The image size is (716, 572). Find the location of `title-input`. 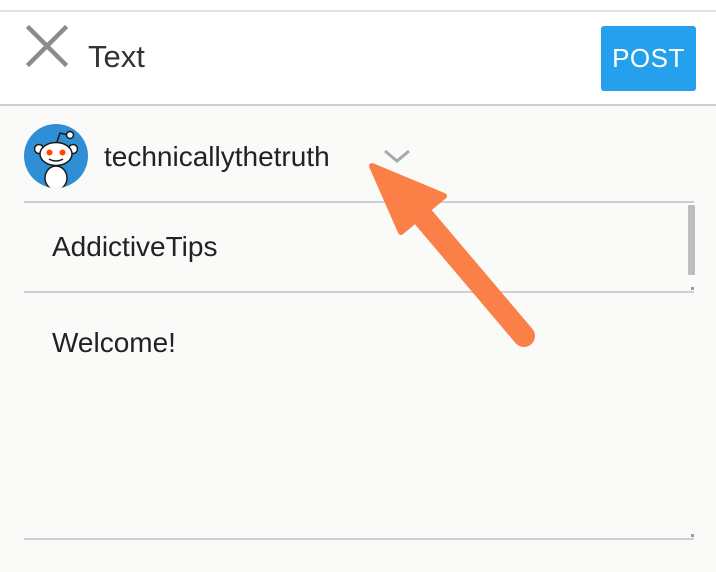

title-input is located at coordinates (356, 247).